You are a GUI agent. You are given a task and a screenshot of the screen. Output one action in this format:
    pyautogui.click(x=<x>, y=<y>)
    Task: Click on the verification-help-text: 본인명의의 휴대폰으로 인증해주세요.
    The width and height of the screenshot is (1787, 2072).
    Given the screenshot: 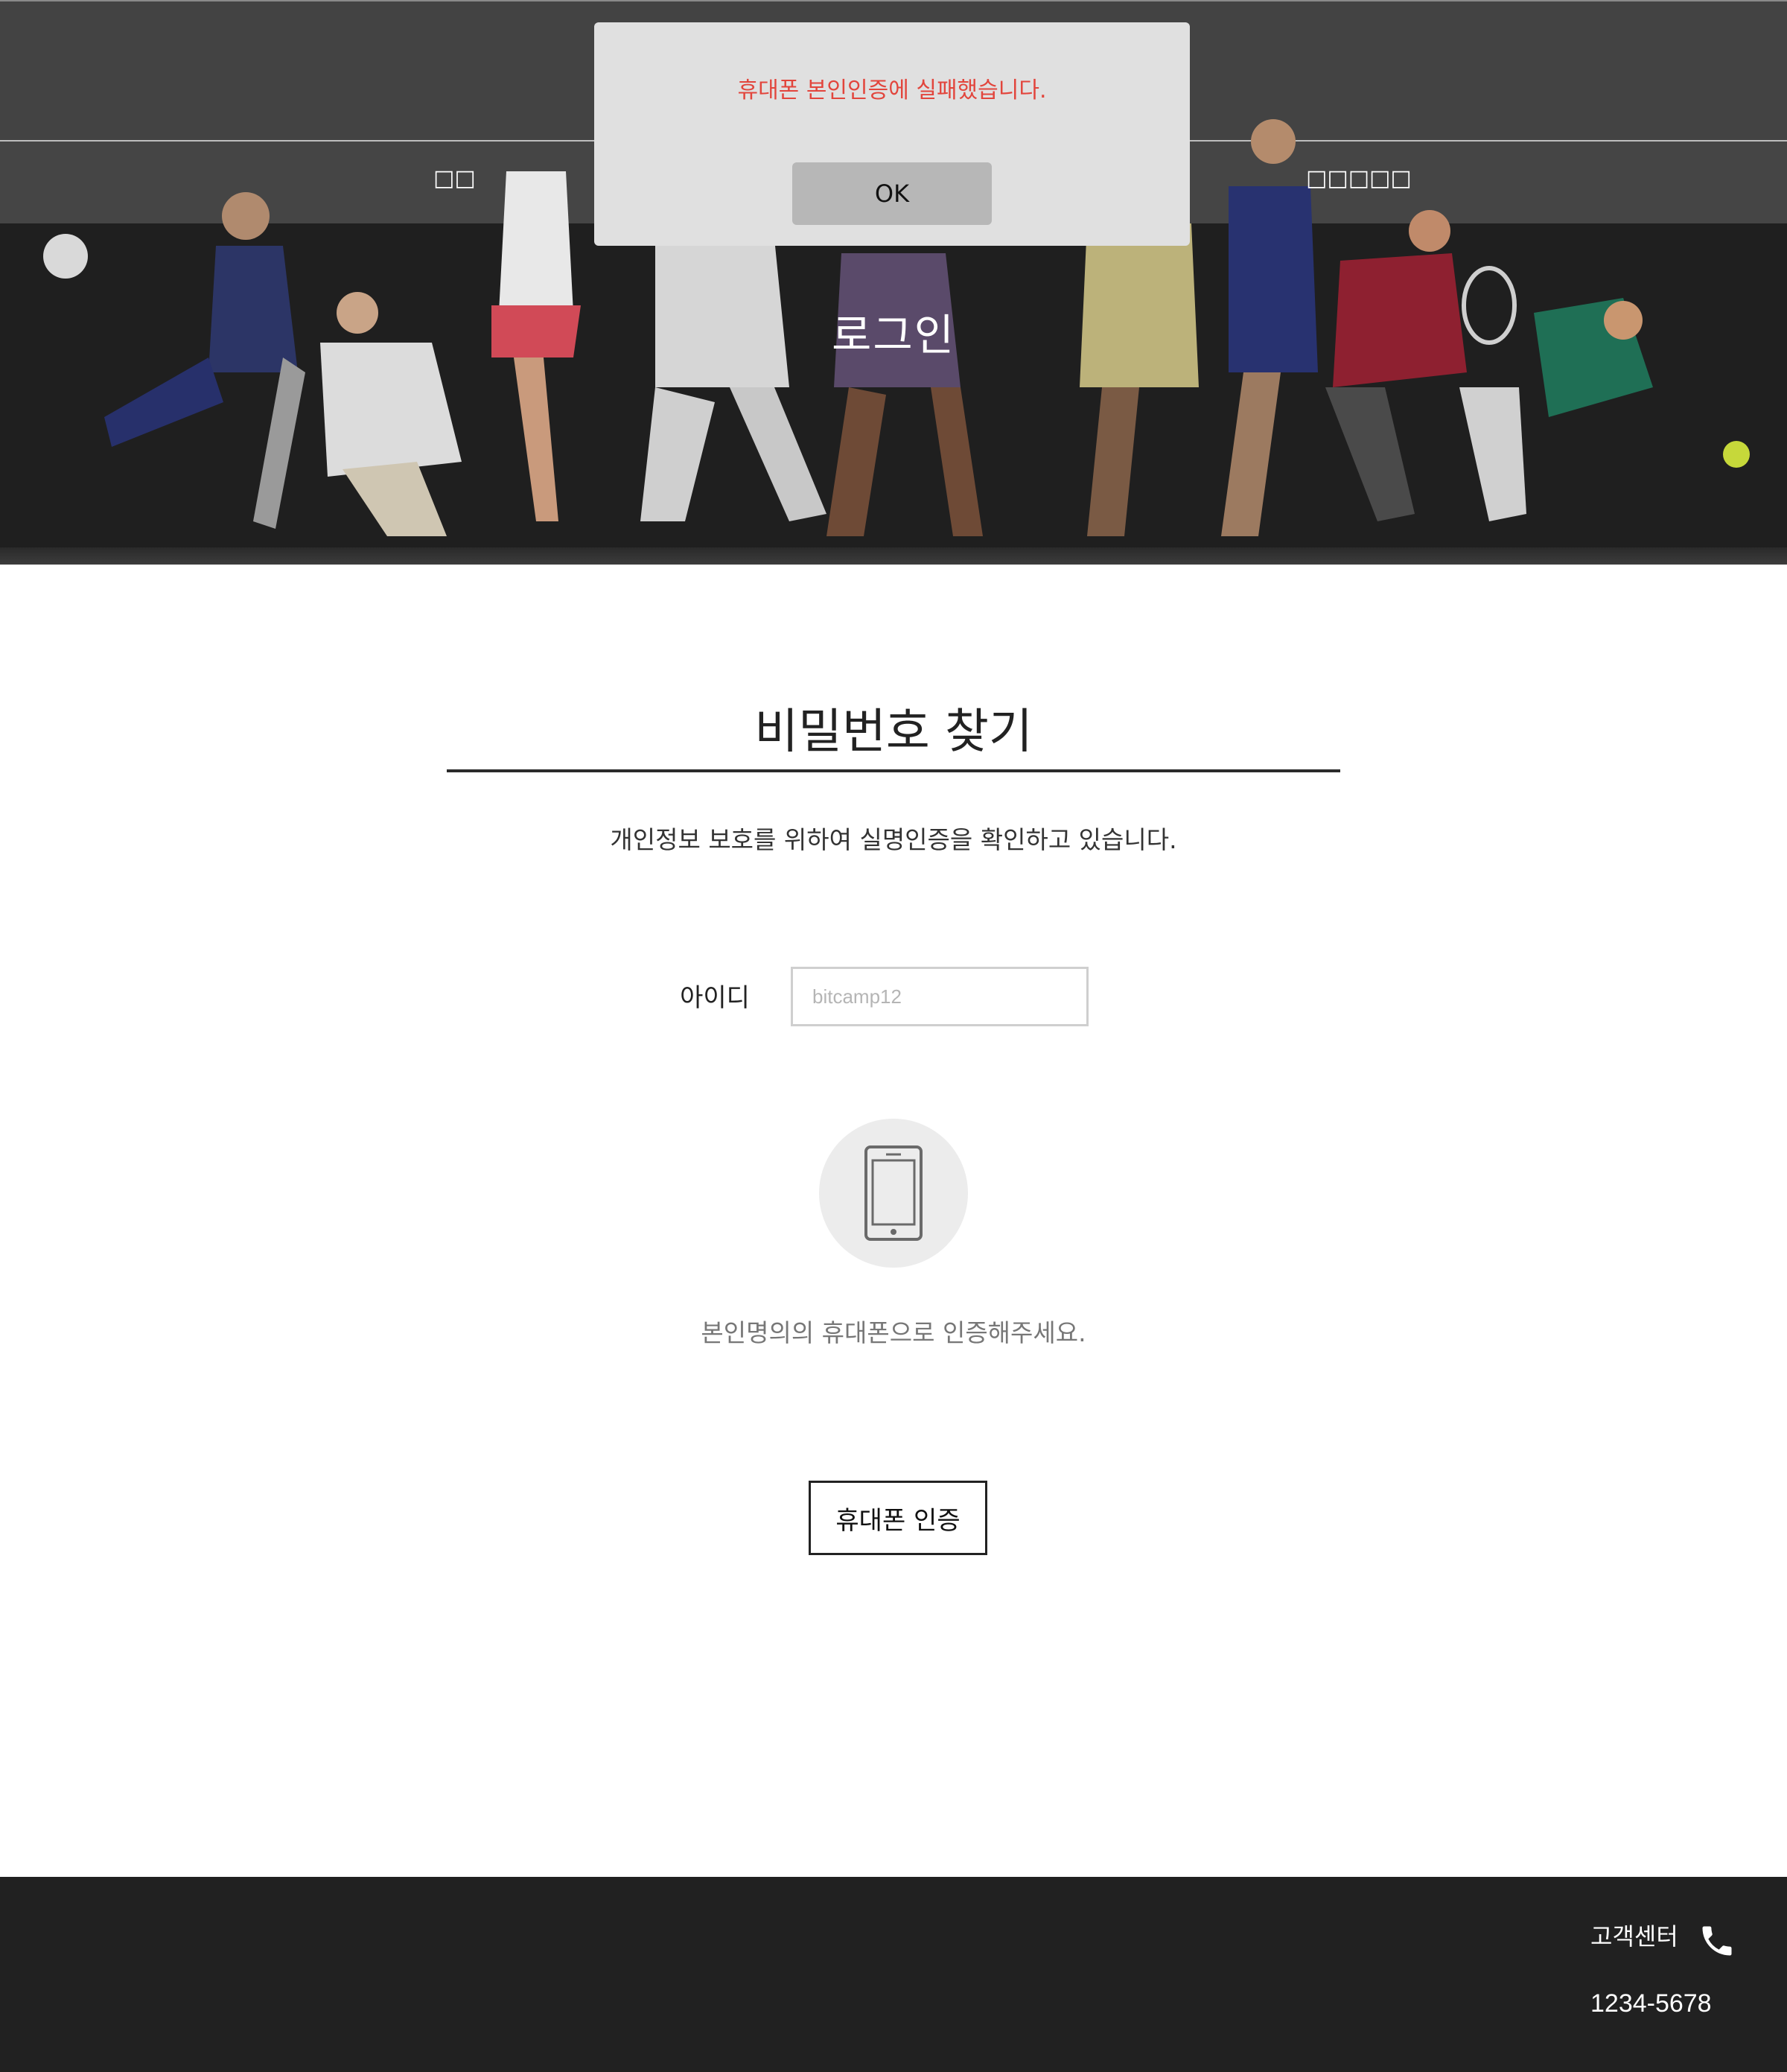 What is the action you would take?
    pyautogui.click(x=893, y=1333)
    